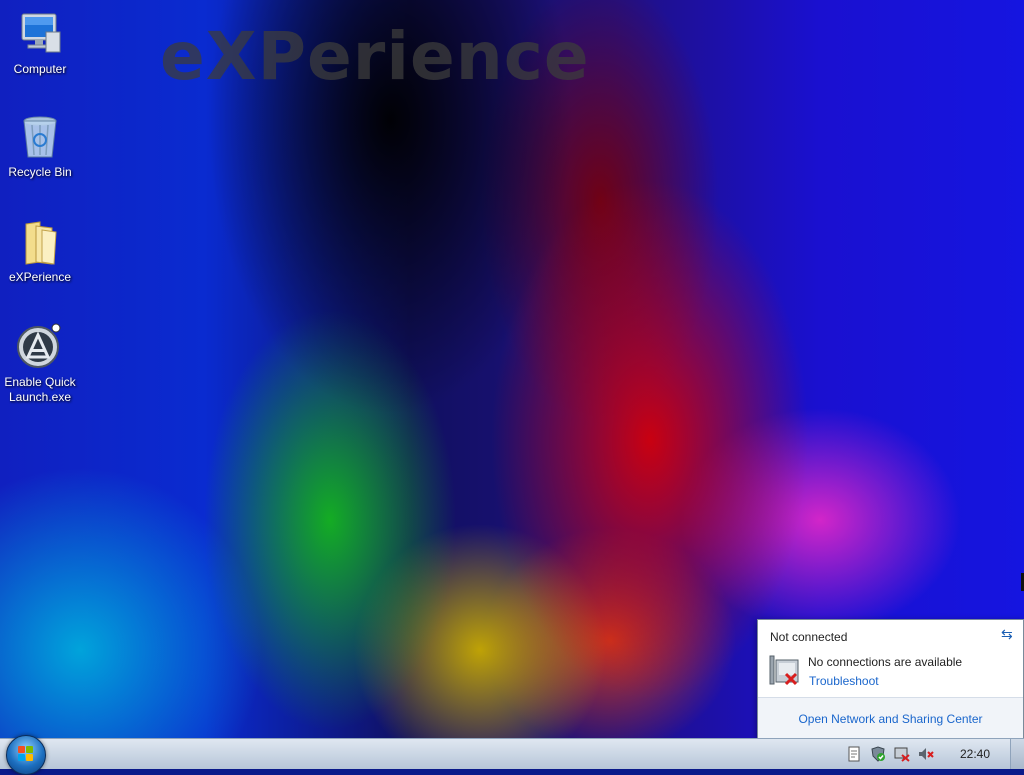  Describe the element at coordinates (1017, 754) in the screenshot. I see `show-desktop-button` at that location.